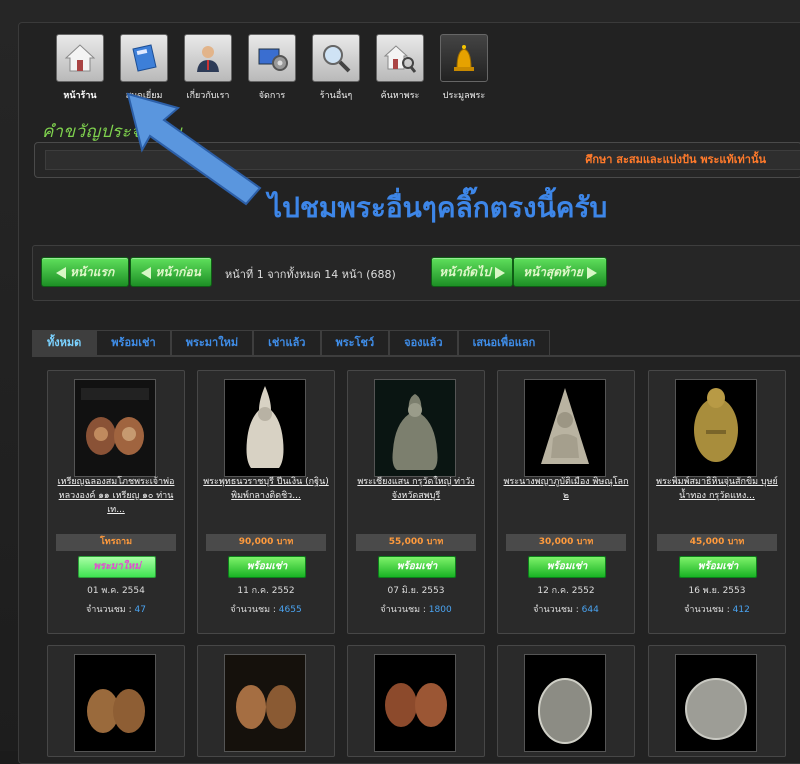 The image size is (800, 764). Describe the element at coordinates (423, 342) in the screenshot. I see `tab-reserved: จองแล้ว` at that location.